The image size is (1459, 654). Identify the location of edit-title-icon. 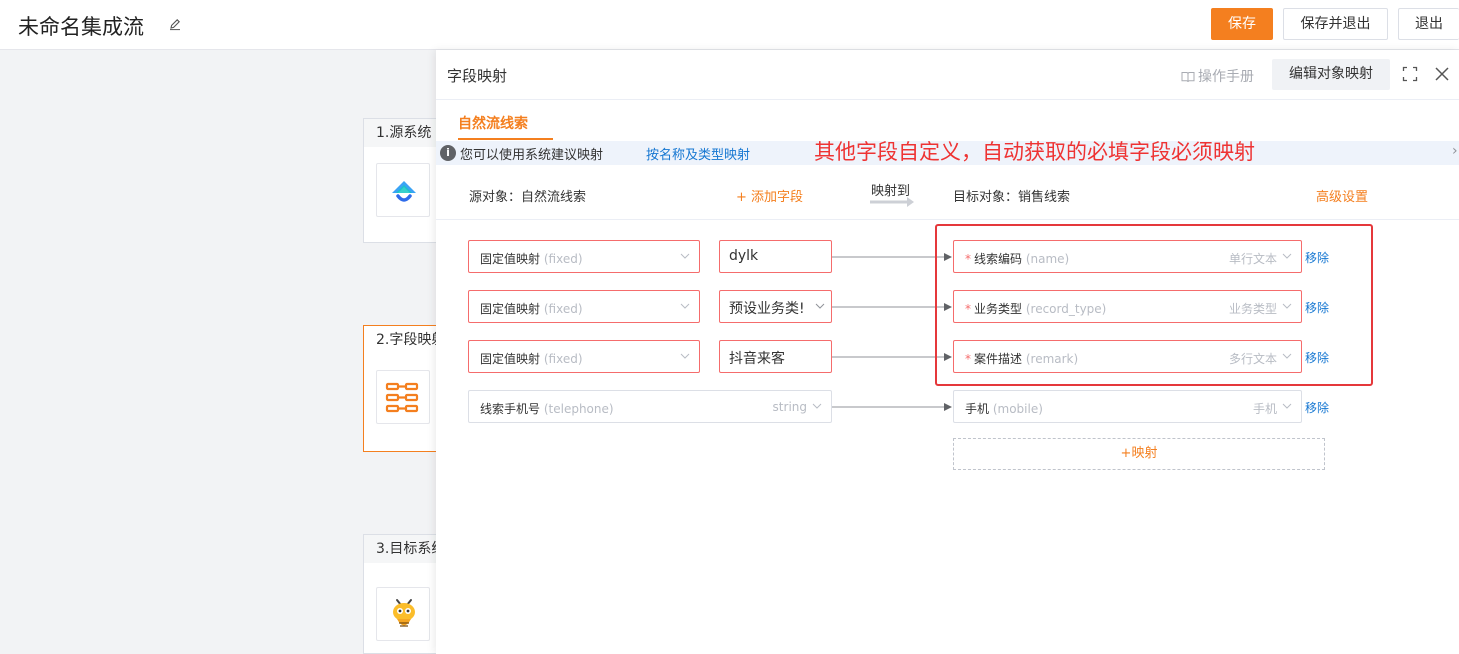
(175, 24).